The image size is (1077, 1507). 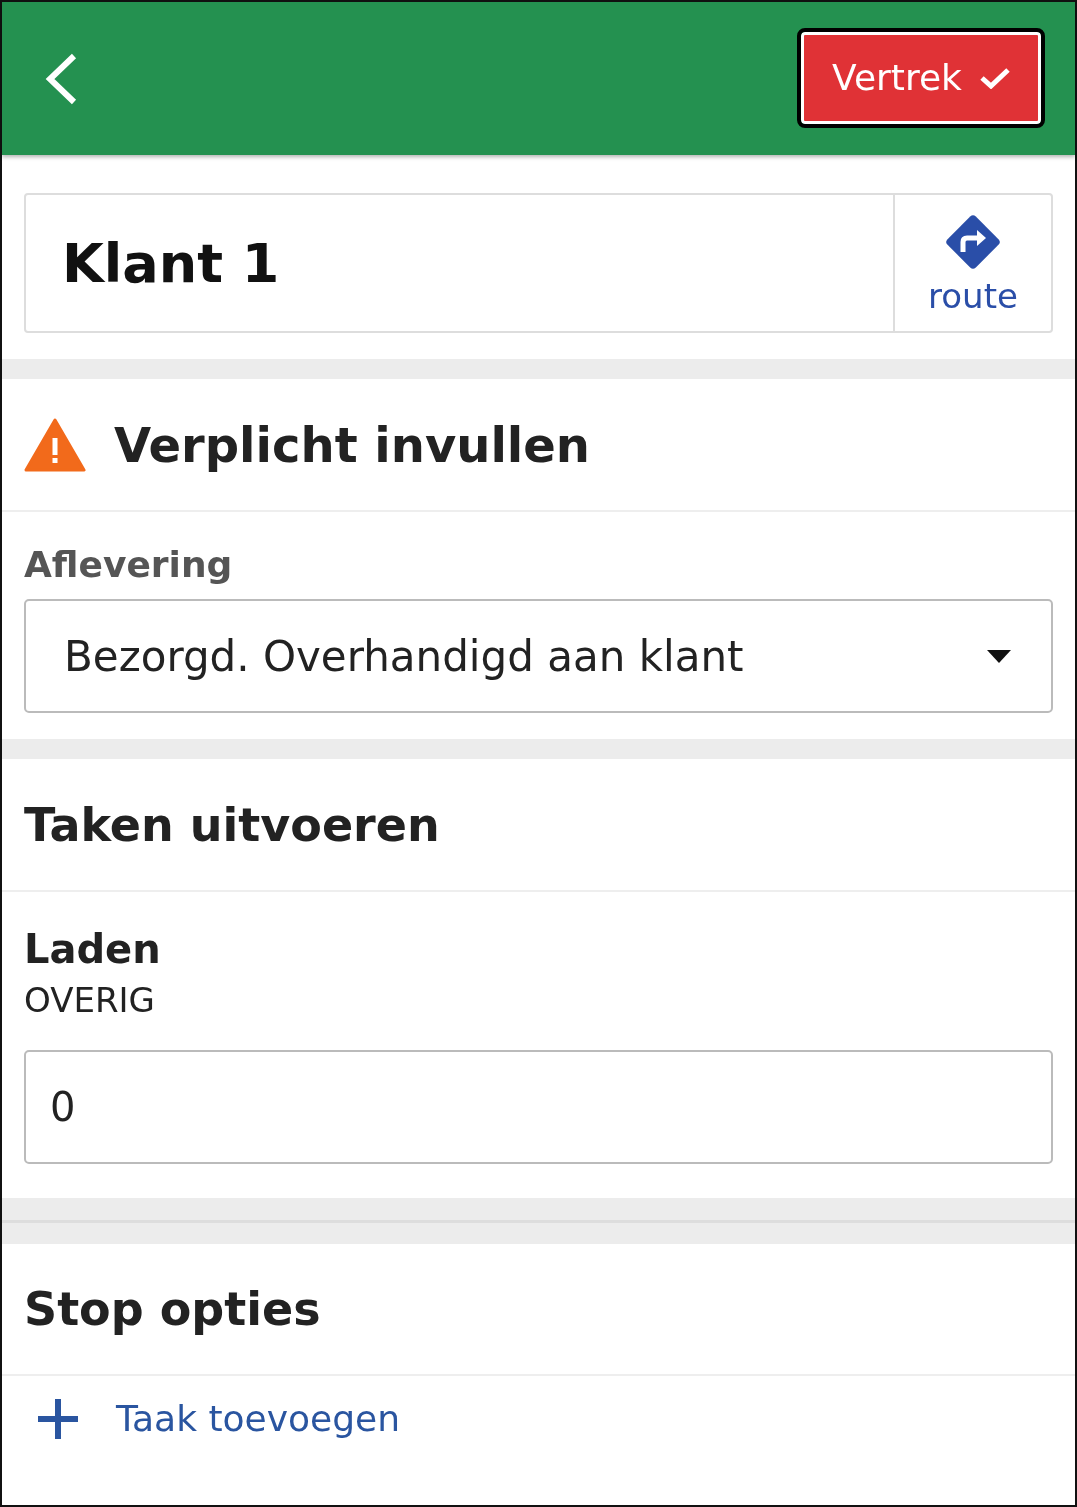 I want to click on check-icon, so click(x=994, y=77).